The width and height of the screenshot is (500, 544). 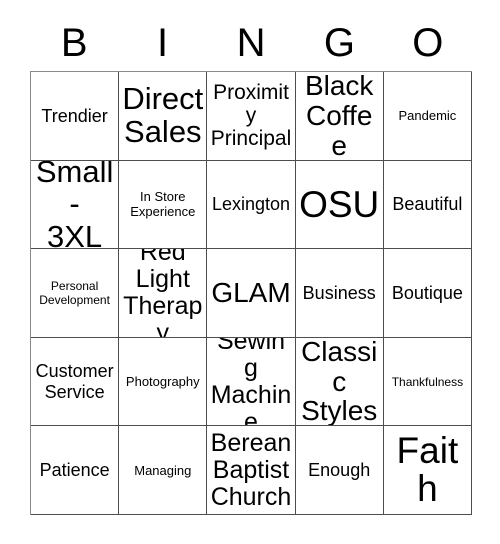 I want to click on bingo-cell-label: Enough, so click(x=339, y=470).